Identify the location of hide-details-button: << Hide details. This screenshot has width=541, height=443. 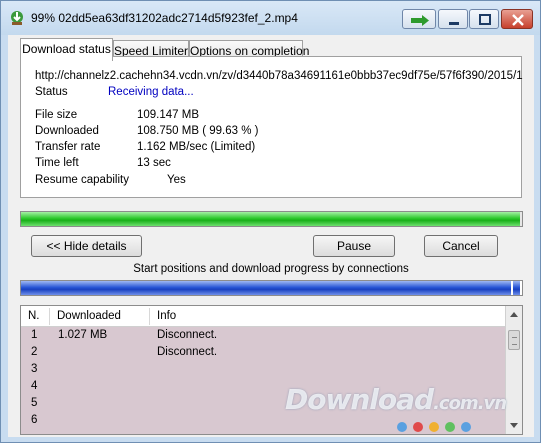
(86, 246).